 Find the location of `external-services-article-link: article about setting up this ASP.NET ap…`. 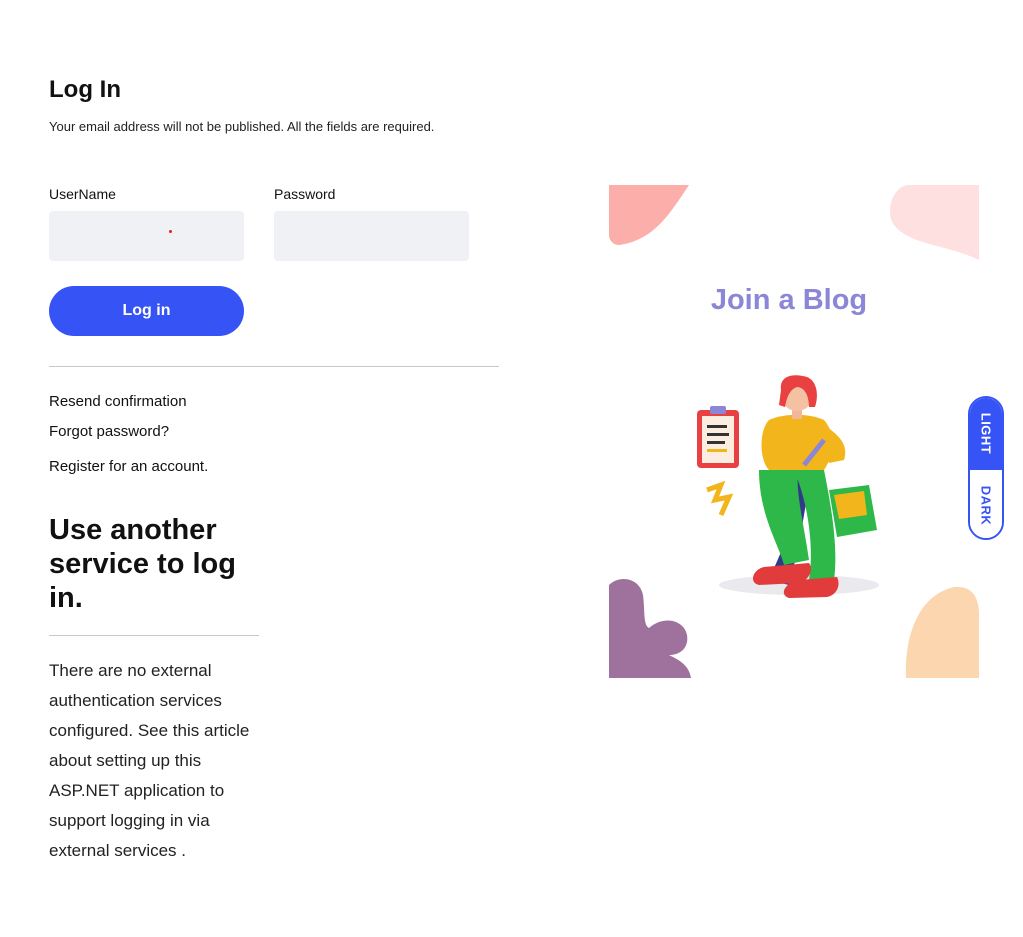

external-services-article-link: article about setting up this ASP.NET ap… is located at coordinates (149, 790).